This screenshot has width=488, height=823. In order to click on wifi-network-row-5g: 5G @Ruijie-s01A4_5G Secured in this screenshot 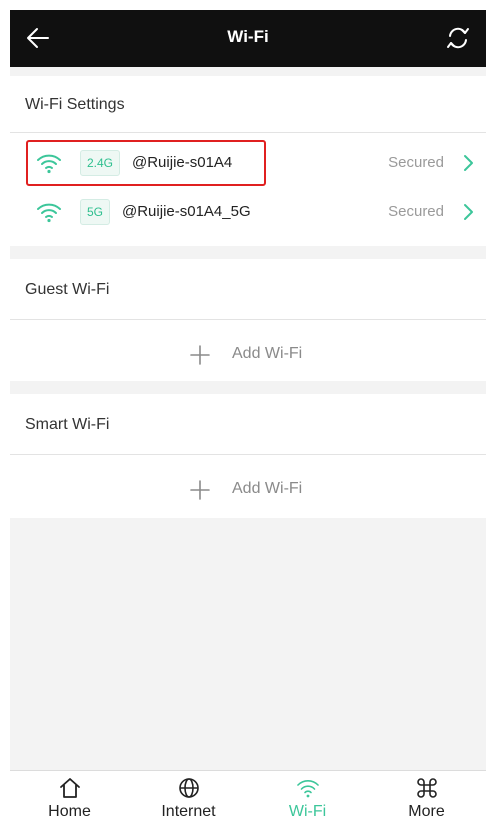, I will do `click(248, 212)`.